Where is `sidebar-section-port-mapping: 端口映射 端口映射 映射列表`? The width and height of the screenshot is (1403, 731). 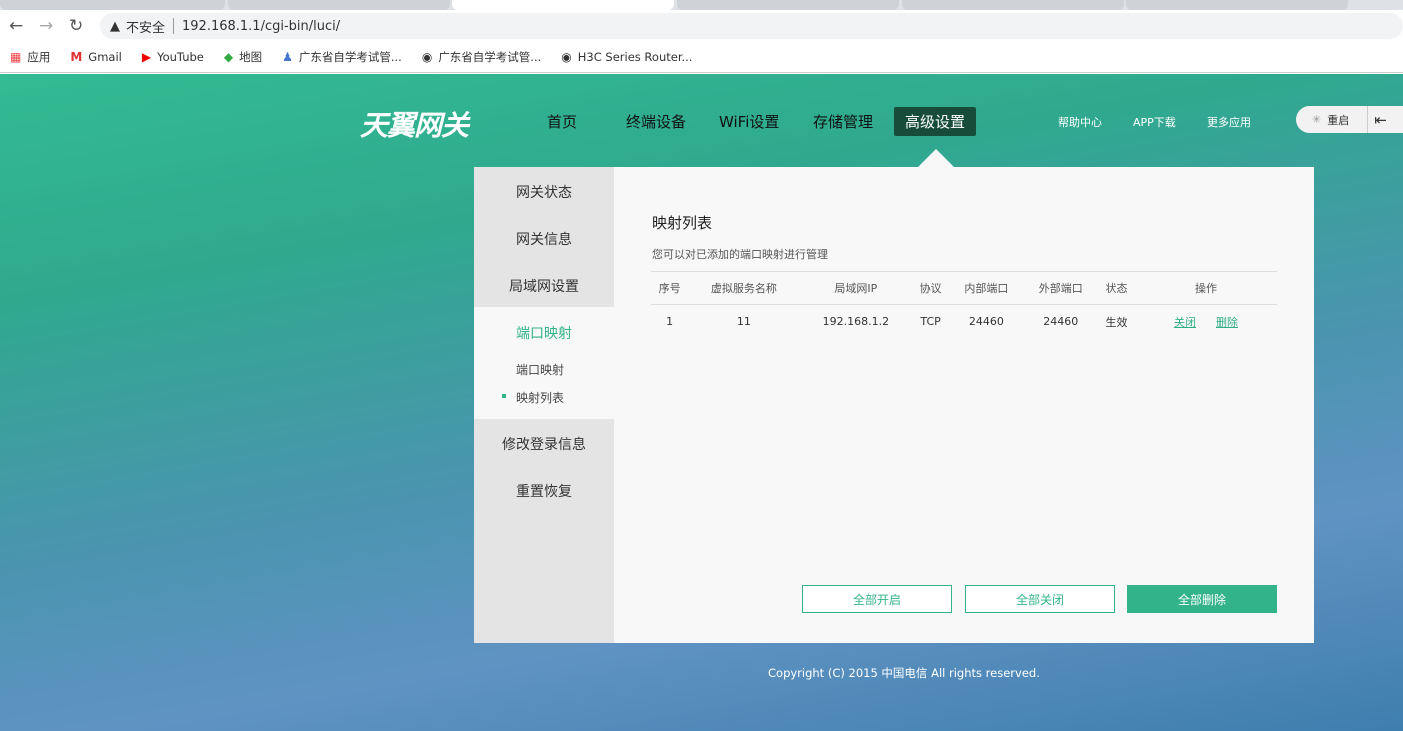 sidebar-section-port-mapping: 端口映射 端口映射 映射列表 is located at coordinates (544, 363).